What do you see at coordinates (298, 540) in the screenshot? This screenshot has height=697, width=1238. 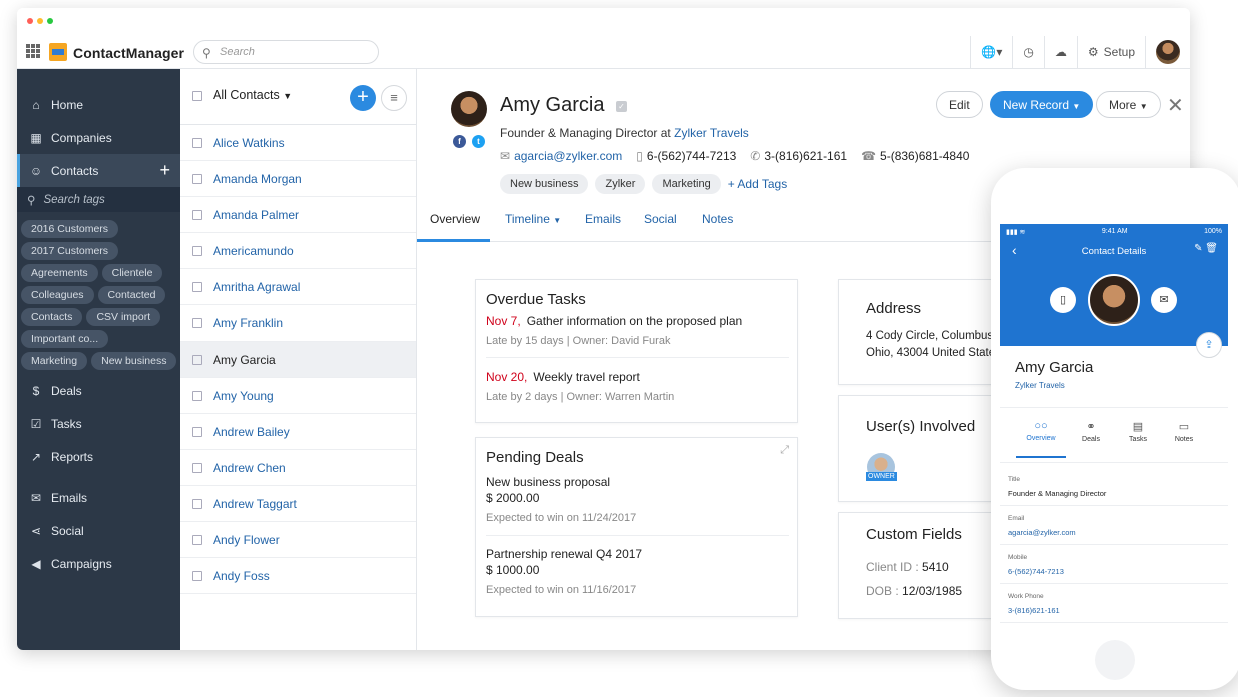 I see `list-item: Andy Flower` at bounding box center [298, 540].